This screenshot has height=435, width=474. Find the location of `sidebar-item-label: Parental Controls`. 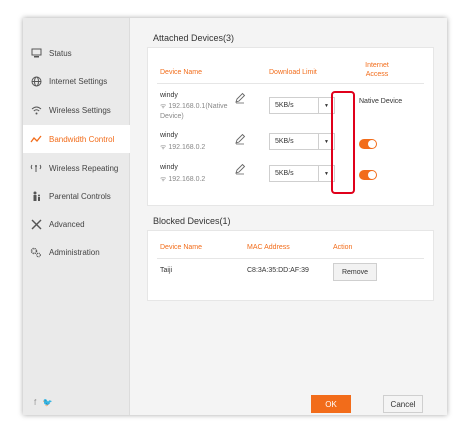

sidebar-item-label: Parental Controls is located at coordinates (80, 196).